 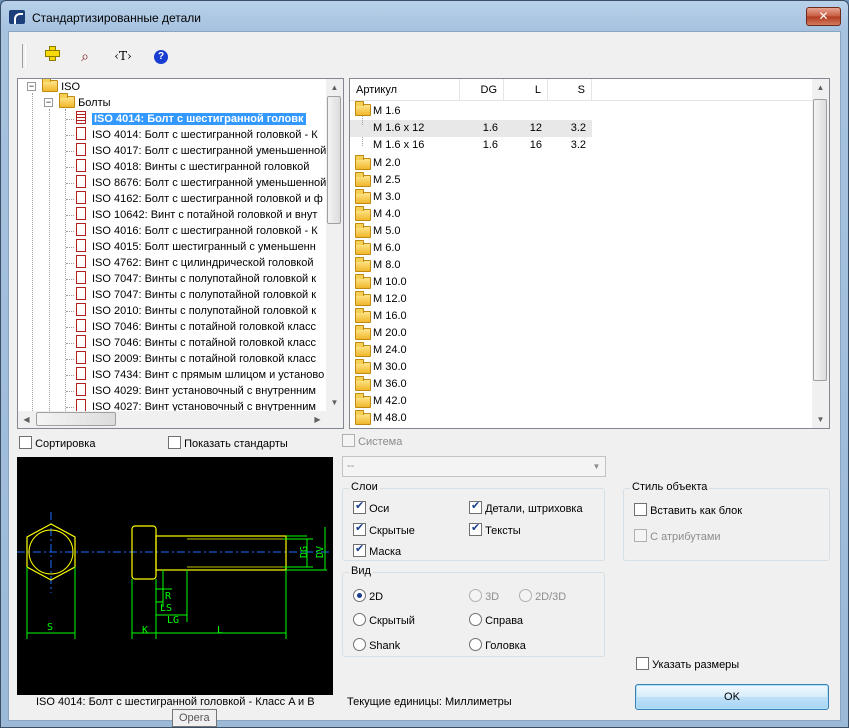 What do you see at coordinates (526, 507) in the screenshot?
I see `layer-details-checkbox: Детали, штриховка` at bounding box center [526, 507].